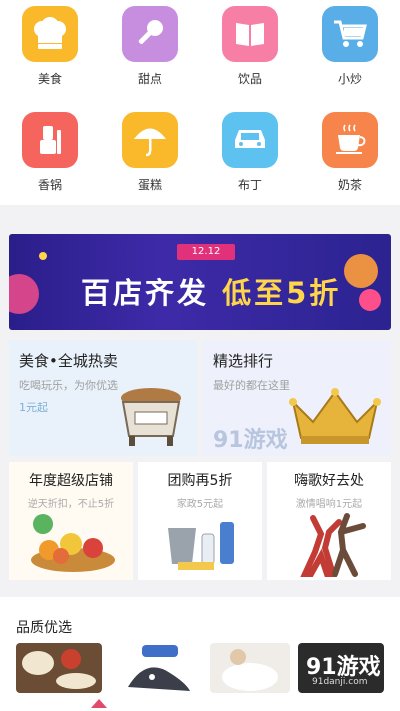 Image resolution: width=400 pixels, height=711 pixels. What do you see at coordinates (201, 546) in the screenshot?
I see `cleaning-supplies-image` at bounding box center [201, 546].